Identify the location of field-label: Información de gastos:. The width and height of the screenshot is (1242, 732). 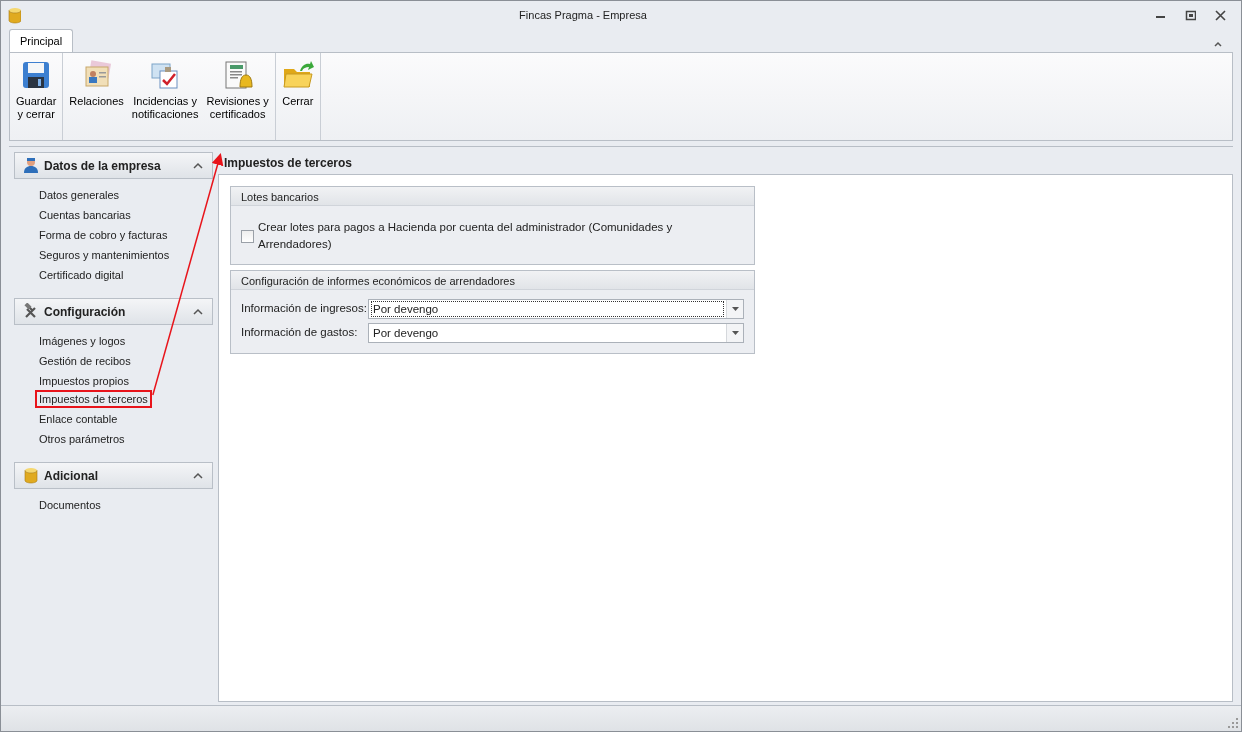
(300, 332).